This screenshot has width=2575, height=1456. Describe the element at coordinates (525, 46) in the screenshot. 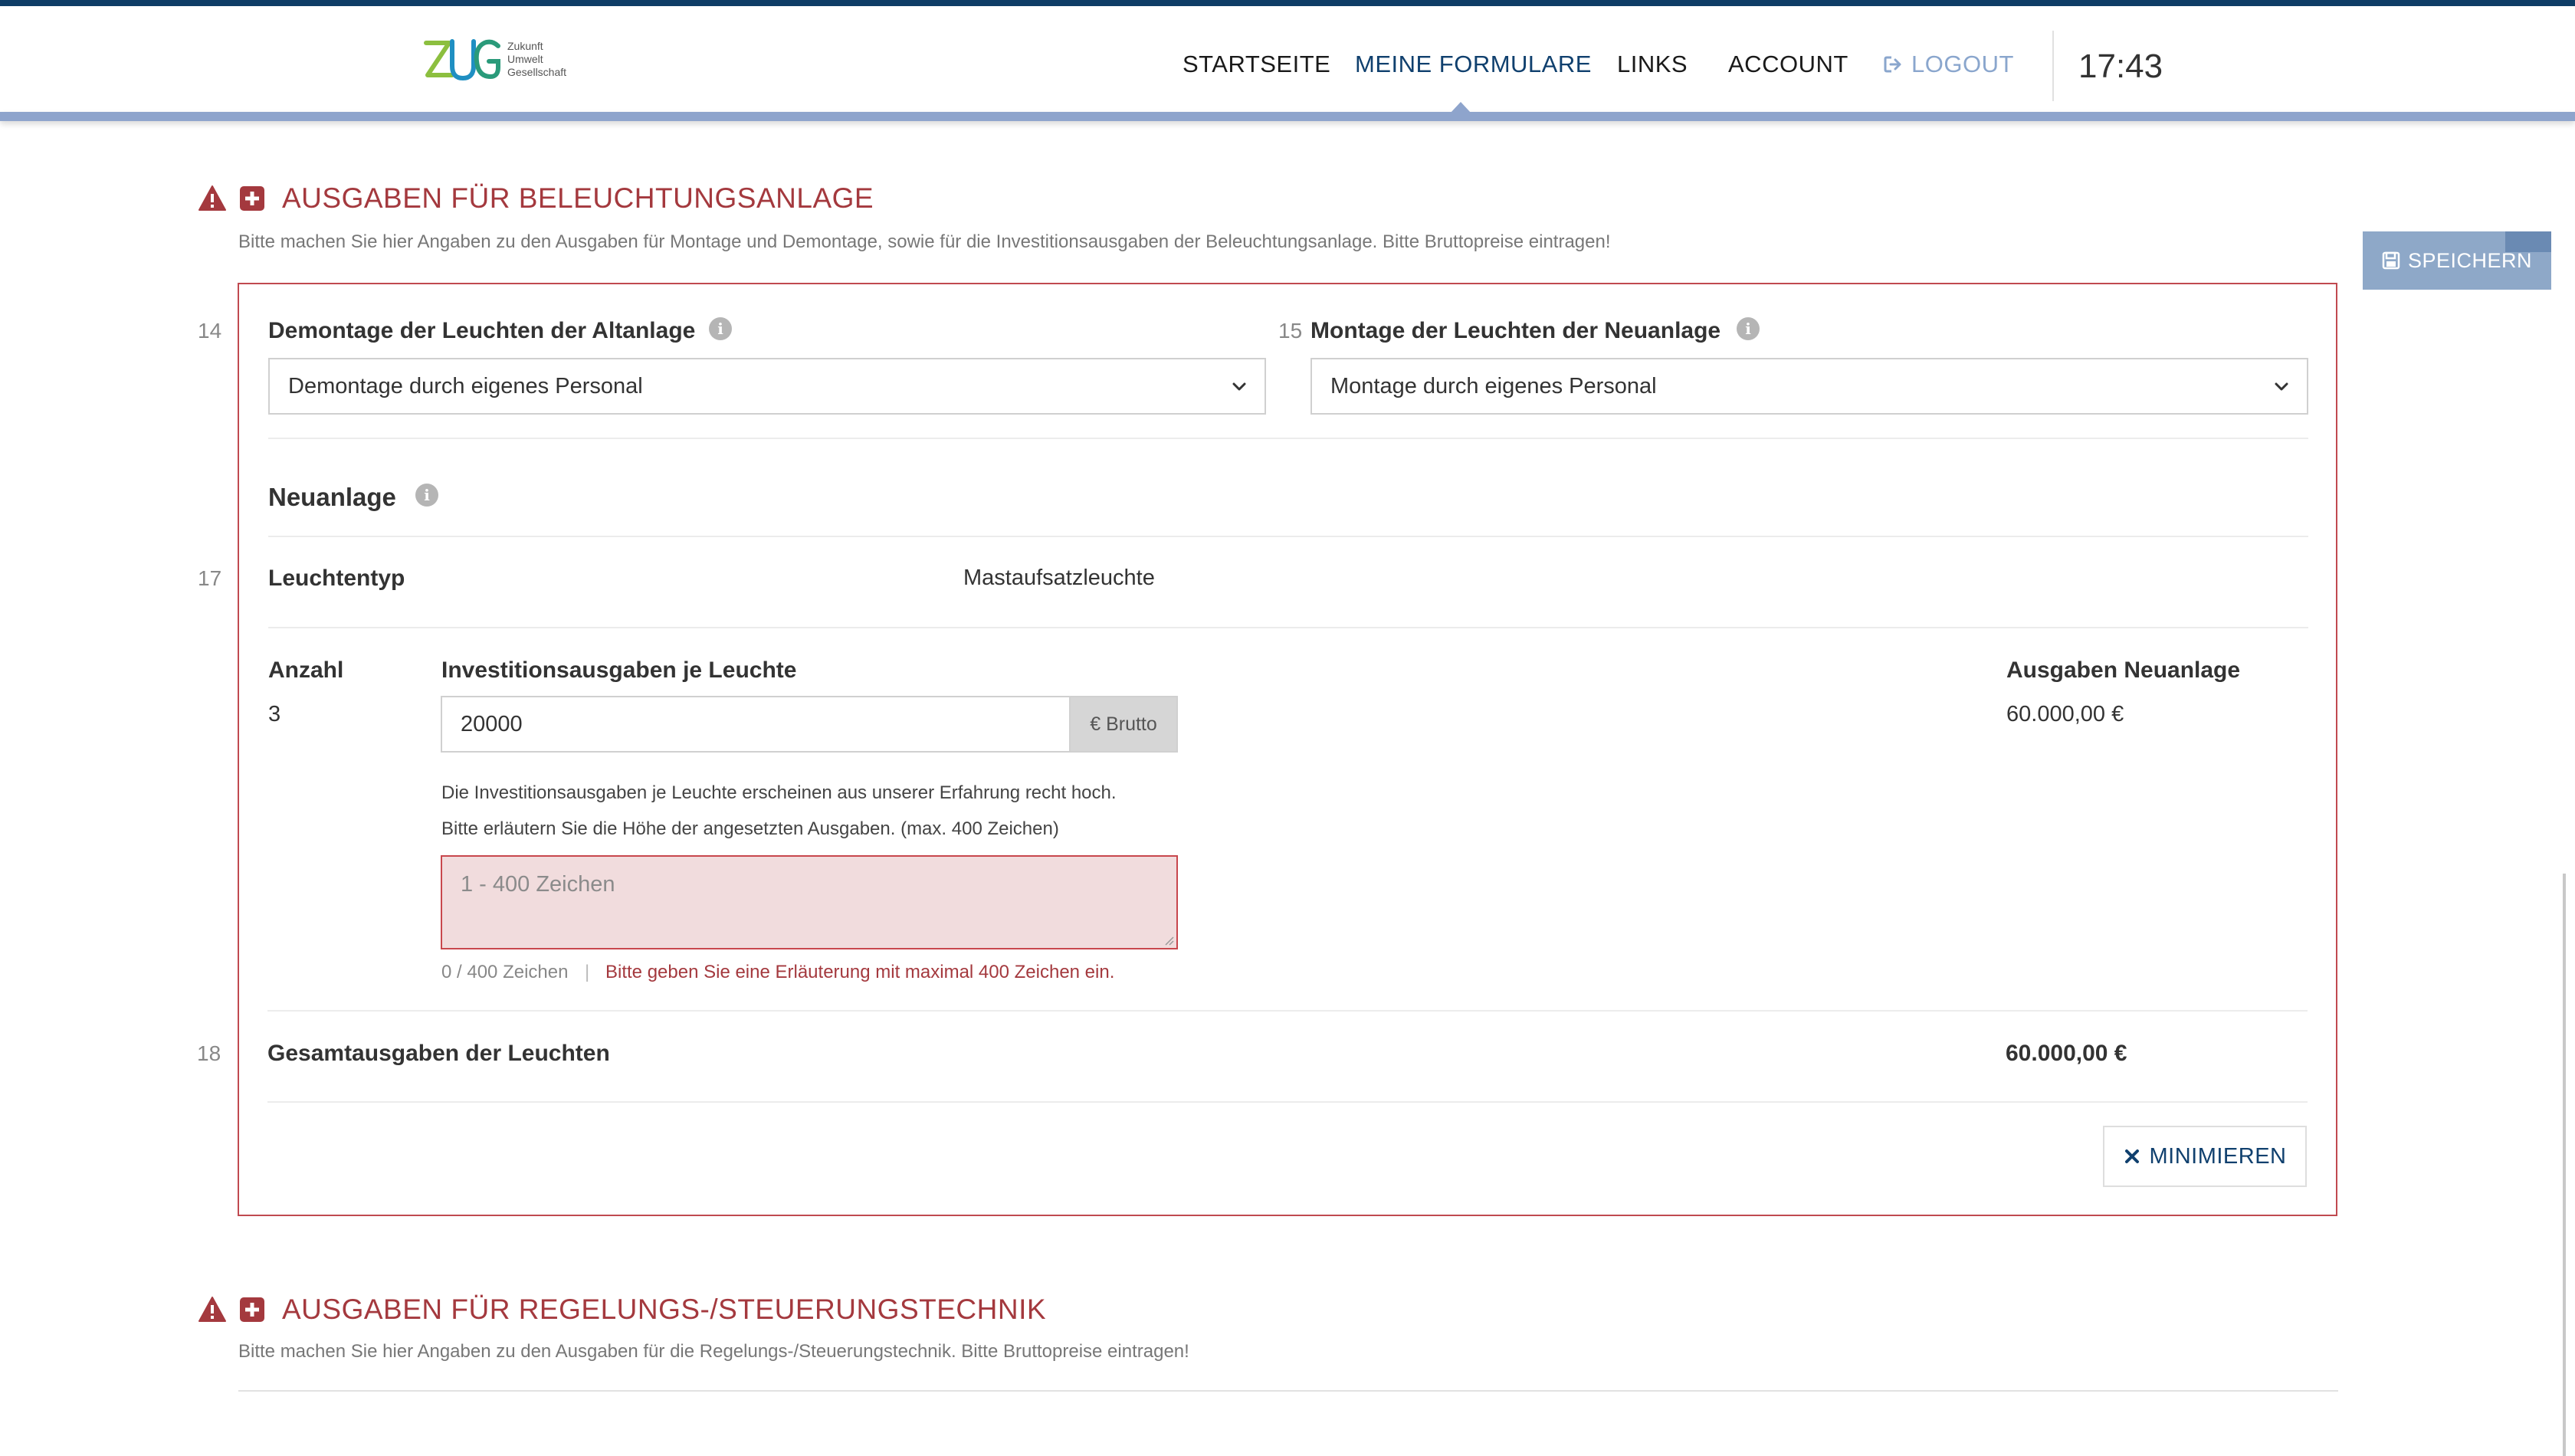

I see `logo-line-1: Zukunft` at that location.